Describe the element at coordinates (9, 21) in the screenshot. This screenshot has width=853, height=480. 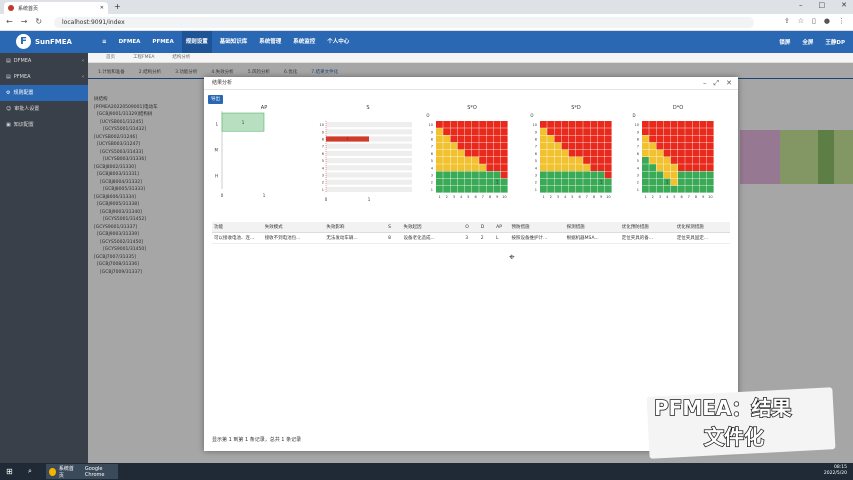
I see `back-icon: ←` at that location.